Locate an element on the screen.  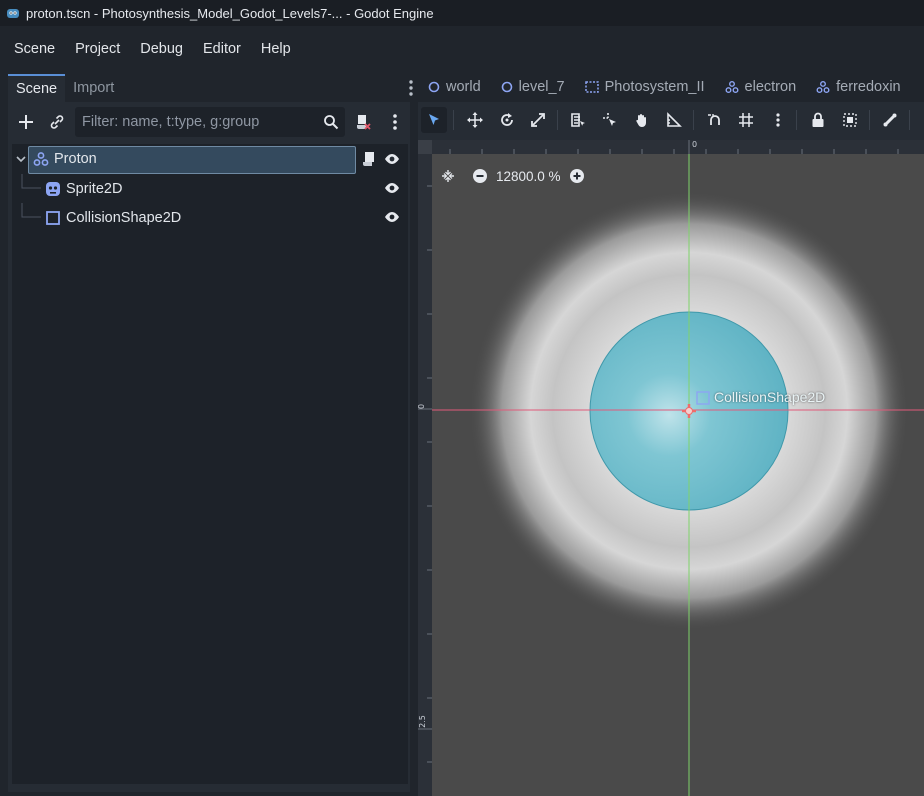
pivot-mode-button is located at coordinates (610, 120).